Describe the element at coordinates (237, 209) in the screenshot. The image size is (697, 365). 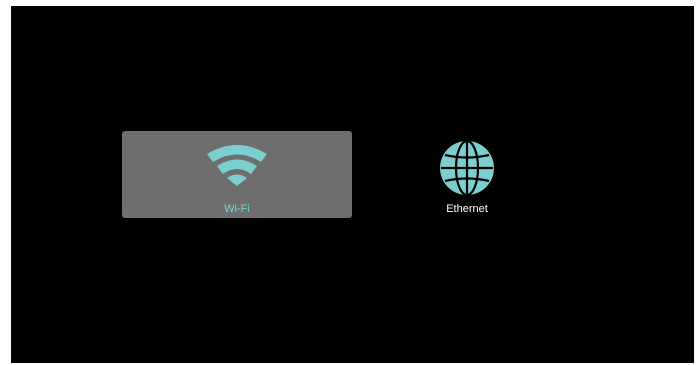
I see `wifi-label: Wi-Fi` at that location.